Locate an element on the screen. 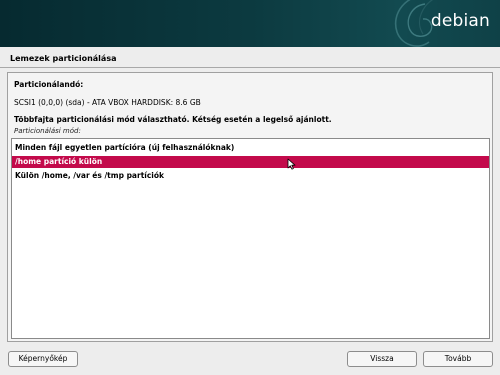 The width and height of the screenshot is (500, 375). back-button: Vissza is located at coordinates (382, 359).